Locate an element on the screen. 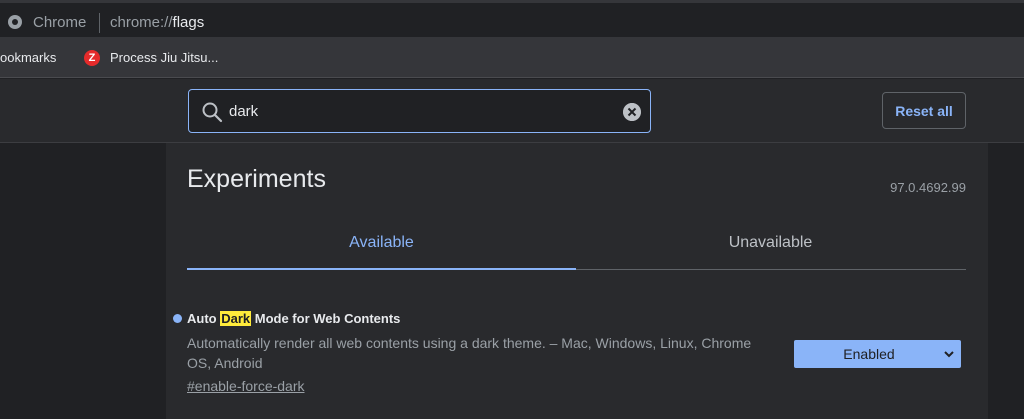  url-text: chrome://flags is located at coordinates (157, 22).